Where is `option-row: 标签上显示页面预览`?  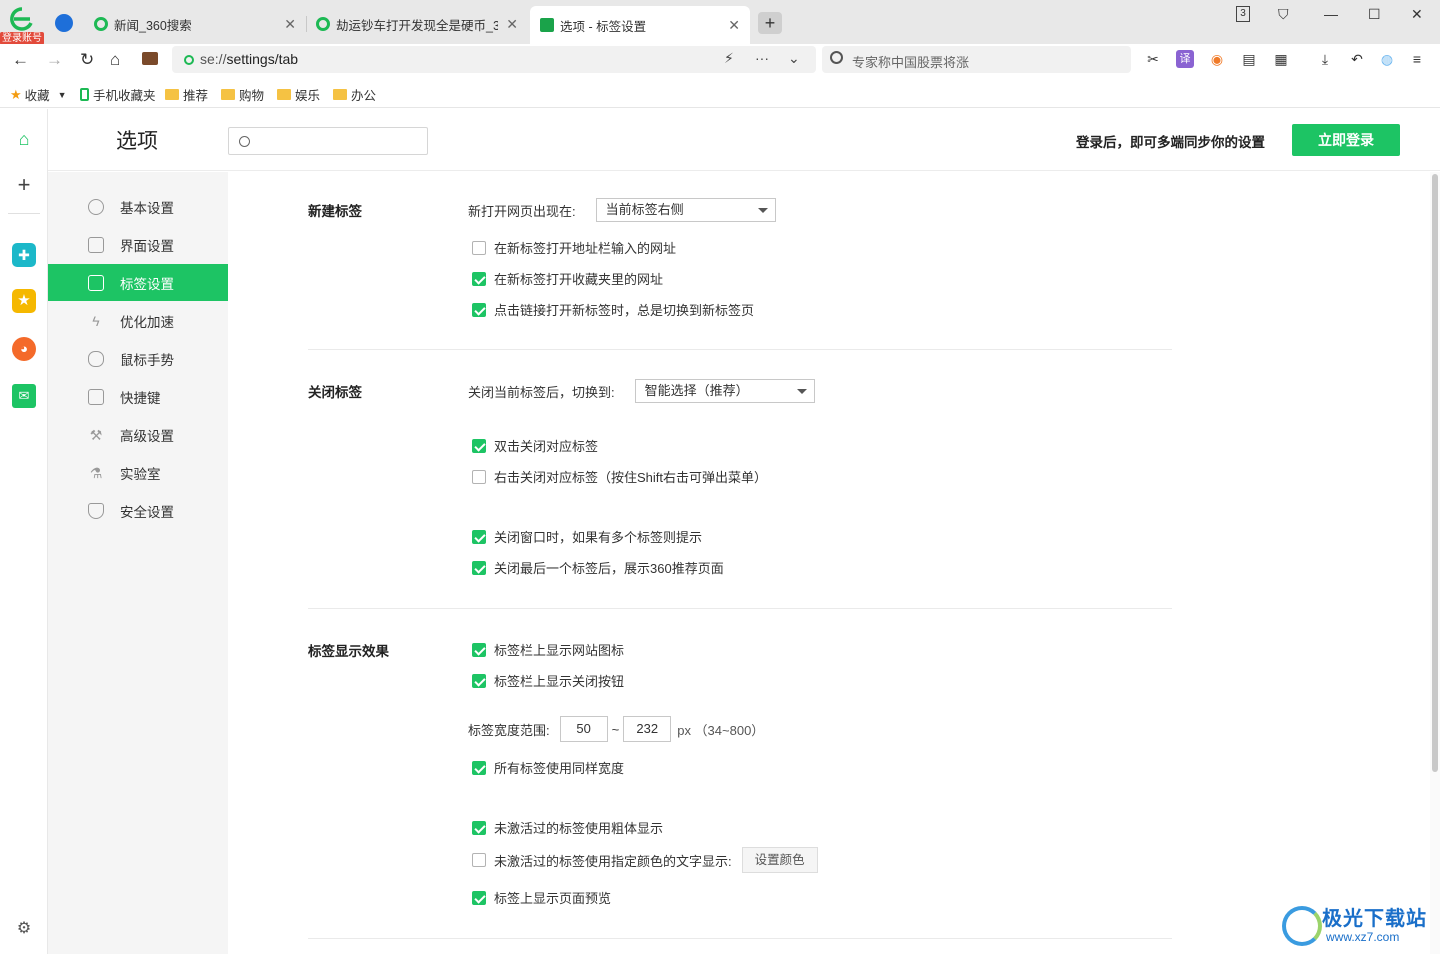
option-row: 标签上显示页面预览 is located at coordinates (539, 897).